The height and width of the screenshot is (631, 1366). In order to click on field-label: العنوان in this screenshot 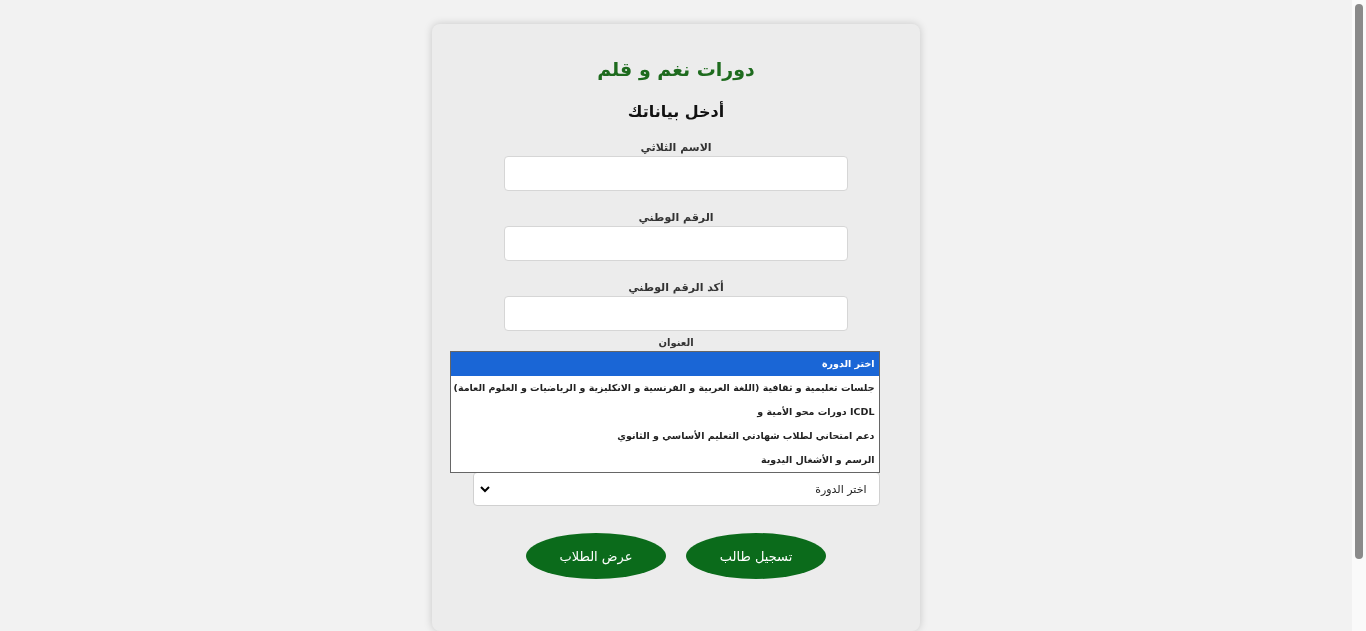, I will do `click(676, 343)`.